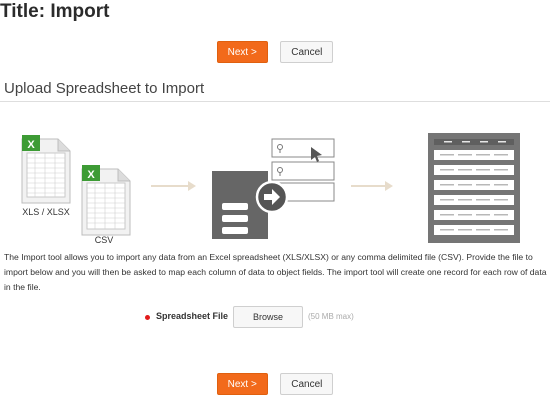  I want to click on required-indicator, so click(147, 317).